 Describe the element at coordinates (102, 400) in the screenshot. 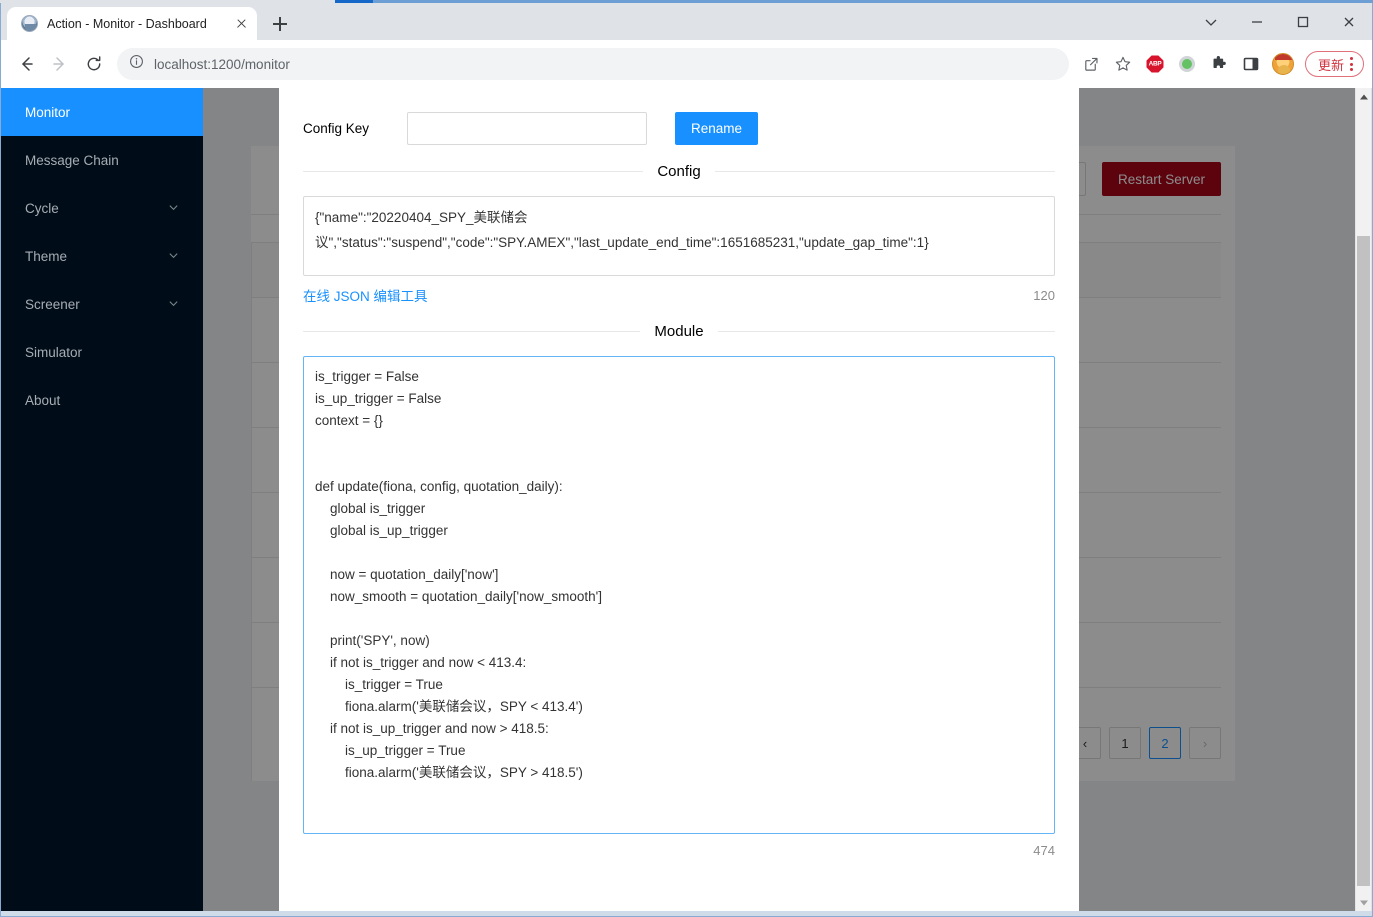

I see `sidebar-item-about: About` at that location.